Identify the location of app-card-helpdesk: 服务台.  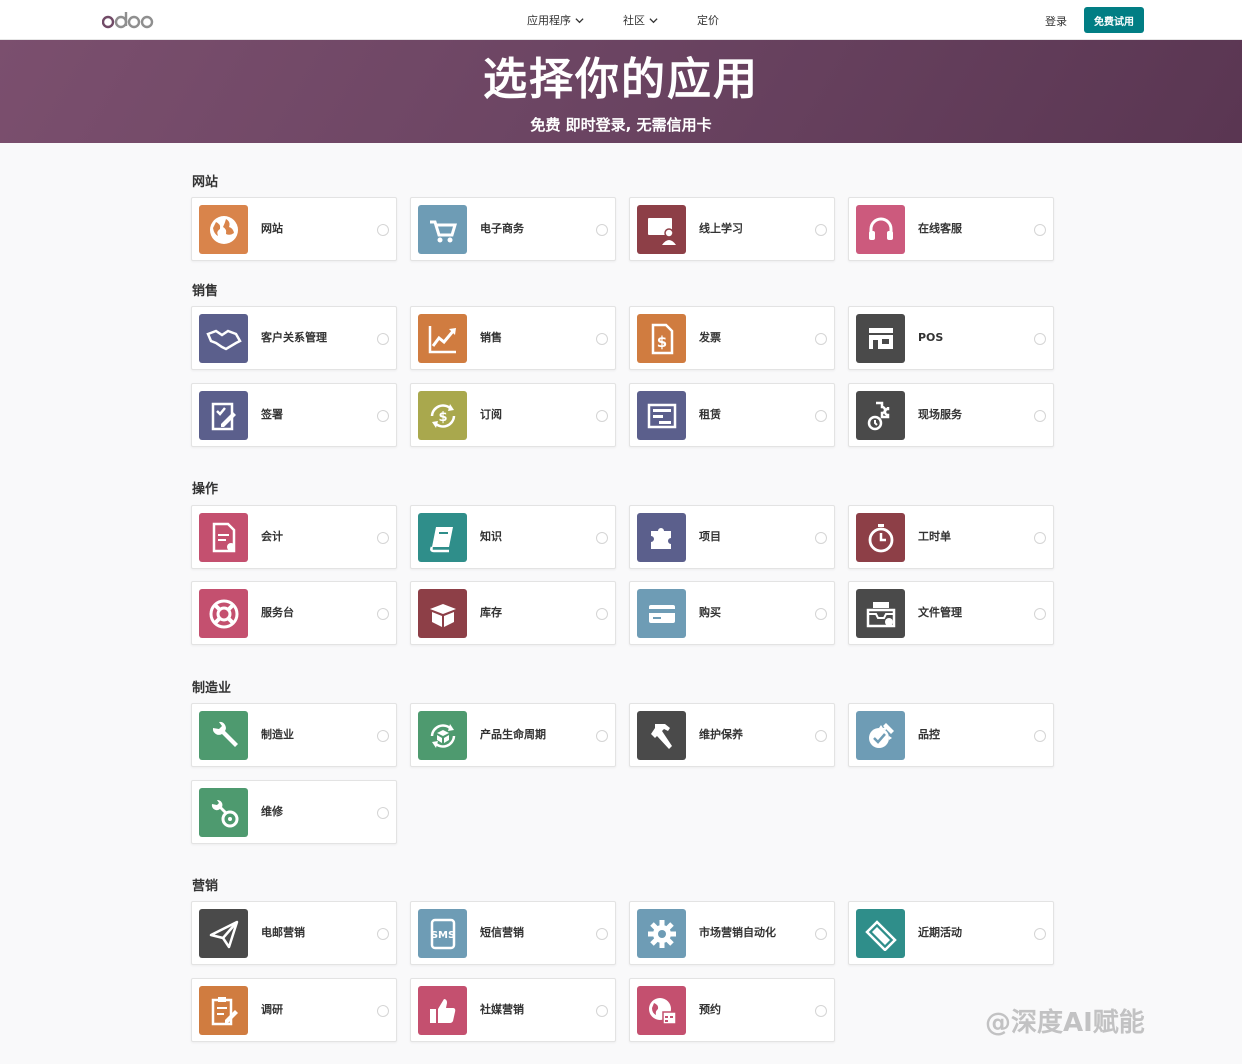
(294, 613).